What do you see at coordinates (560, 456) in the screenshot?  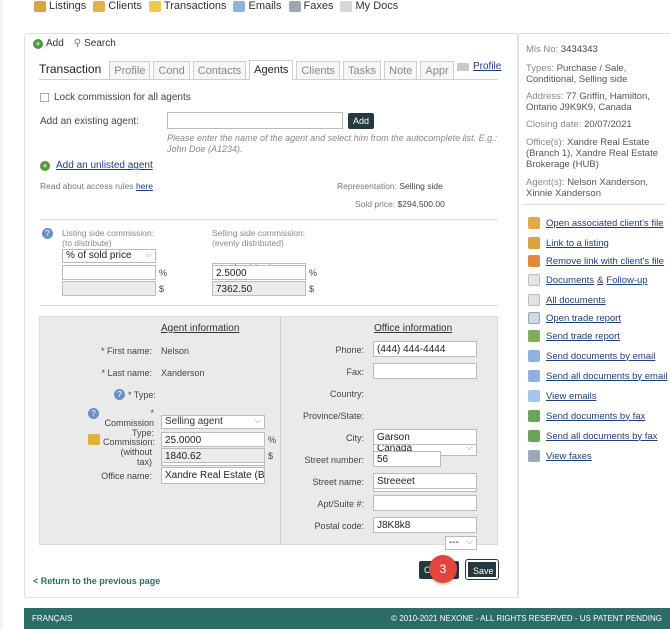 I see `view-faxes-link: View faxes` at bounding box center [560, 456].